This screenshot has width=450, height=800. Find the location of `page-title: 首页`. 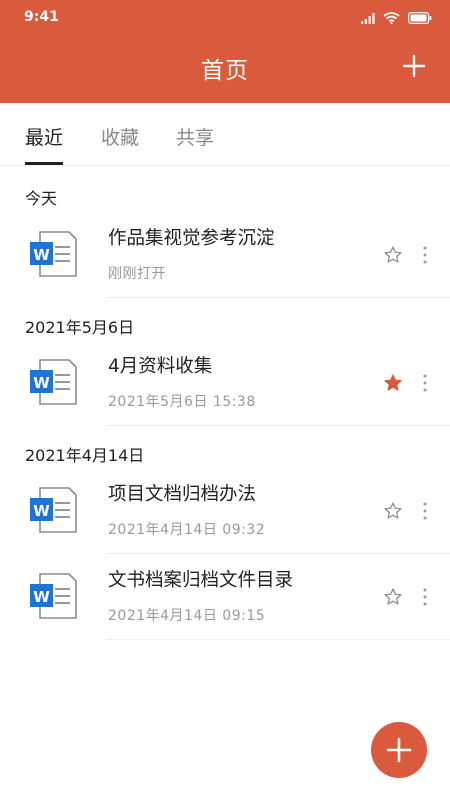

page-title: 首页 is located at coordinates (225, 71).